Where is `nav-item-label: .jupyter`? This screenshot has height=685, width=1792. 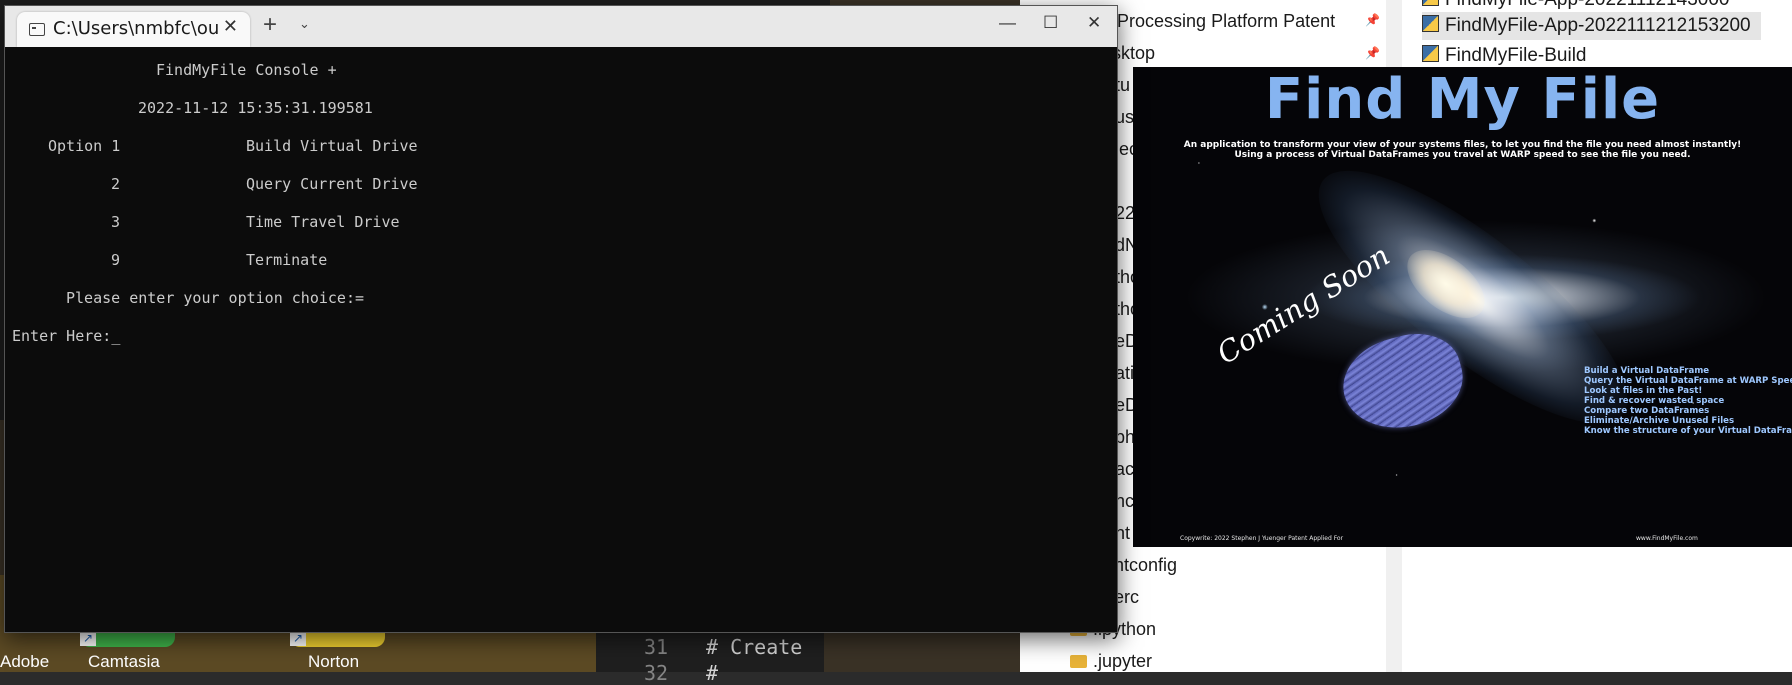 nav-item-label: .jupyter is located at coordinates (1123, 661).